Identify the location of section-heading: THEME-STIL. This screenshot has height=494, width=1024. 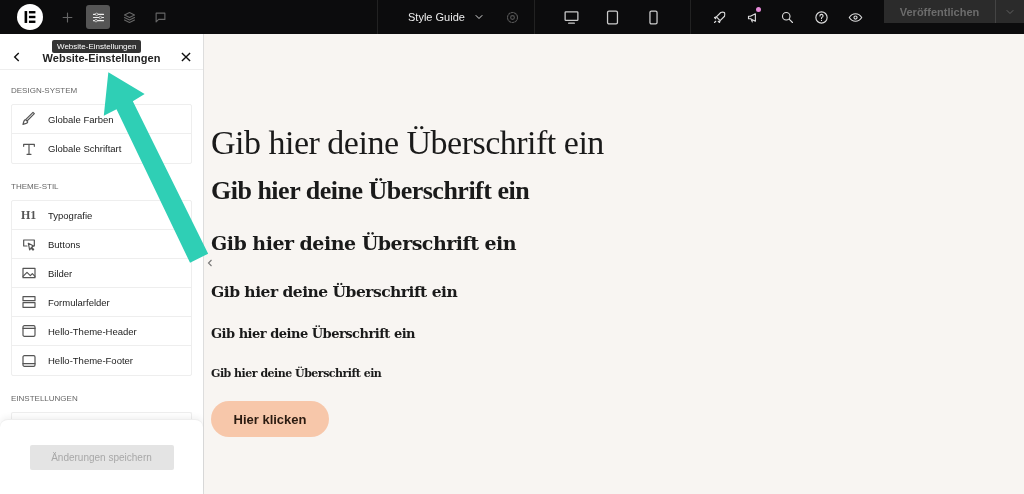
(35, 186).